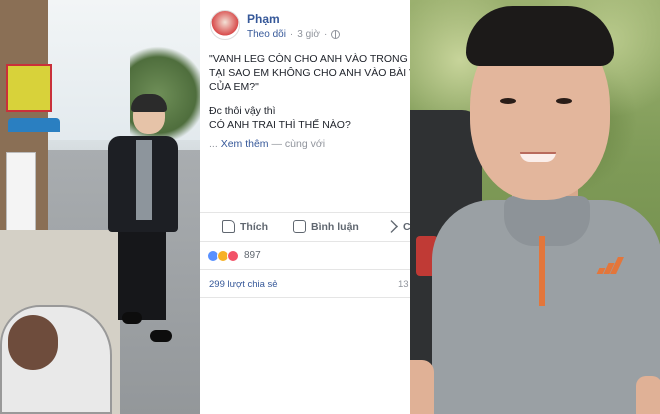 The width and height of the screenshot is (660, 414). I want to click on see-more-link: Xem thêm, so click(245, 144).